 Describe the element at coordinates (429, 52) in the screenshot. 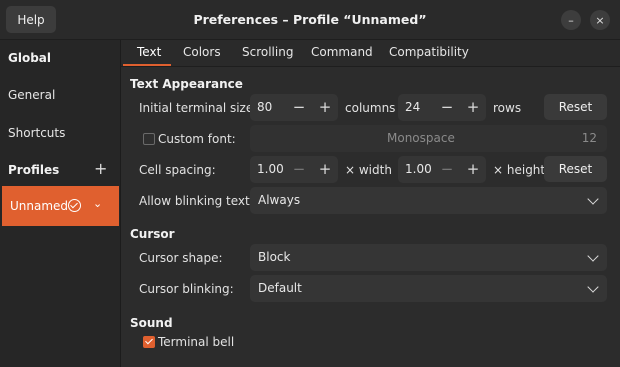

I see `tab-compatibility: Compatibility` at that location.